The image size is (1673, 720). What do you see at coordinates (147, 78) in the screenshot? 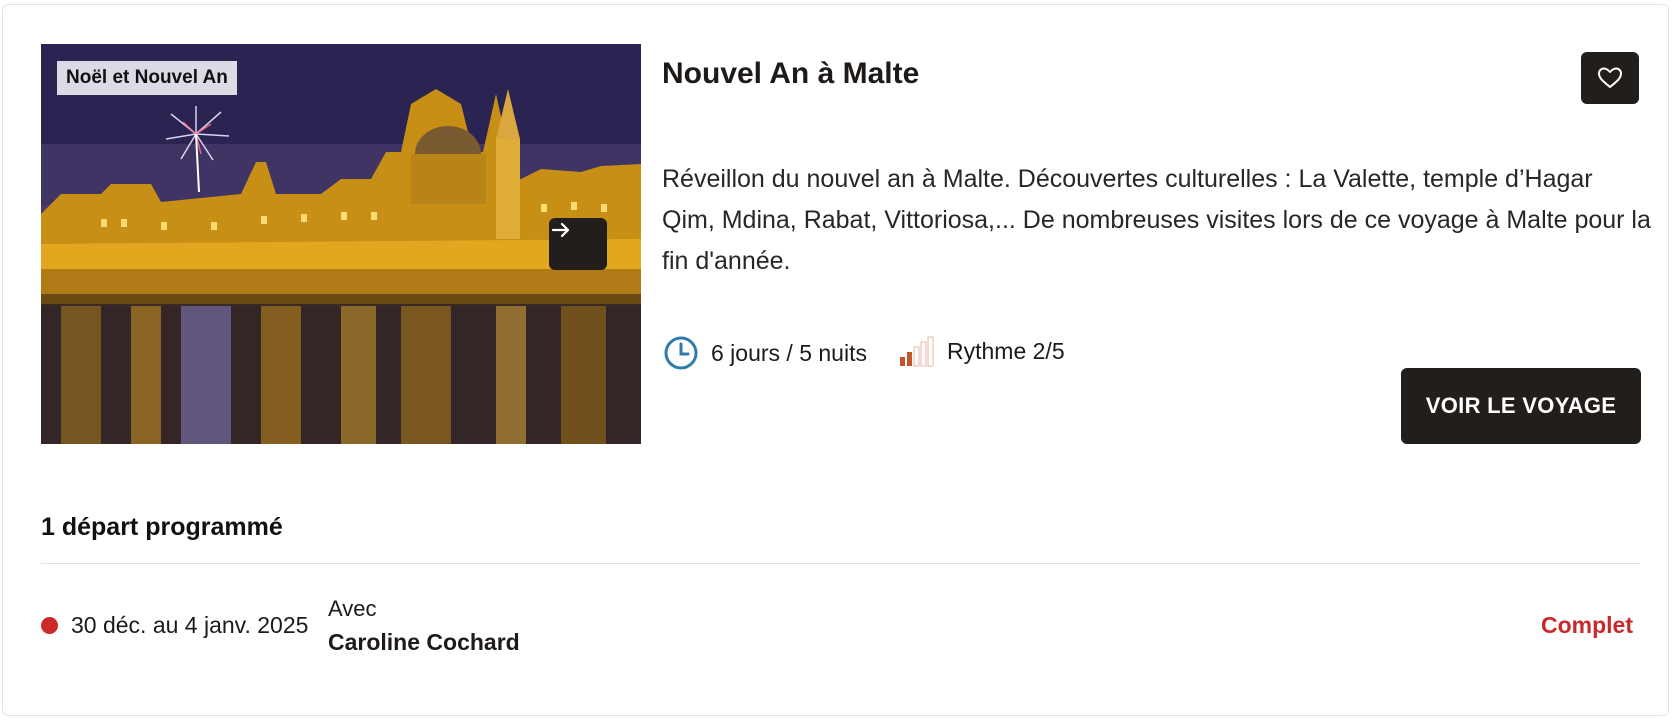
I see `category-tag: Noël et Nouvel An` at bounding box center [147, 78].